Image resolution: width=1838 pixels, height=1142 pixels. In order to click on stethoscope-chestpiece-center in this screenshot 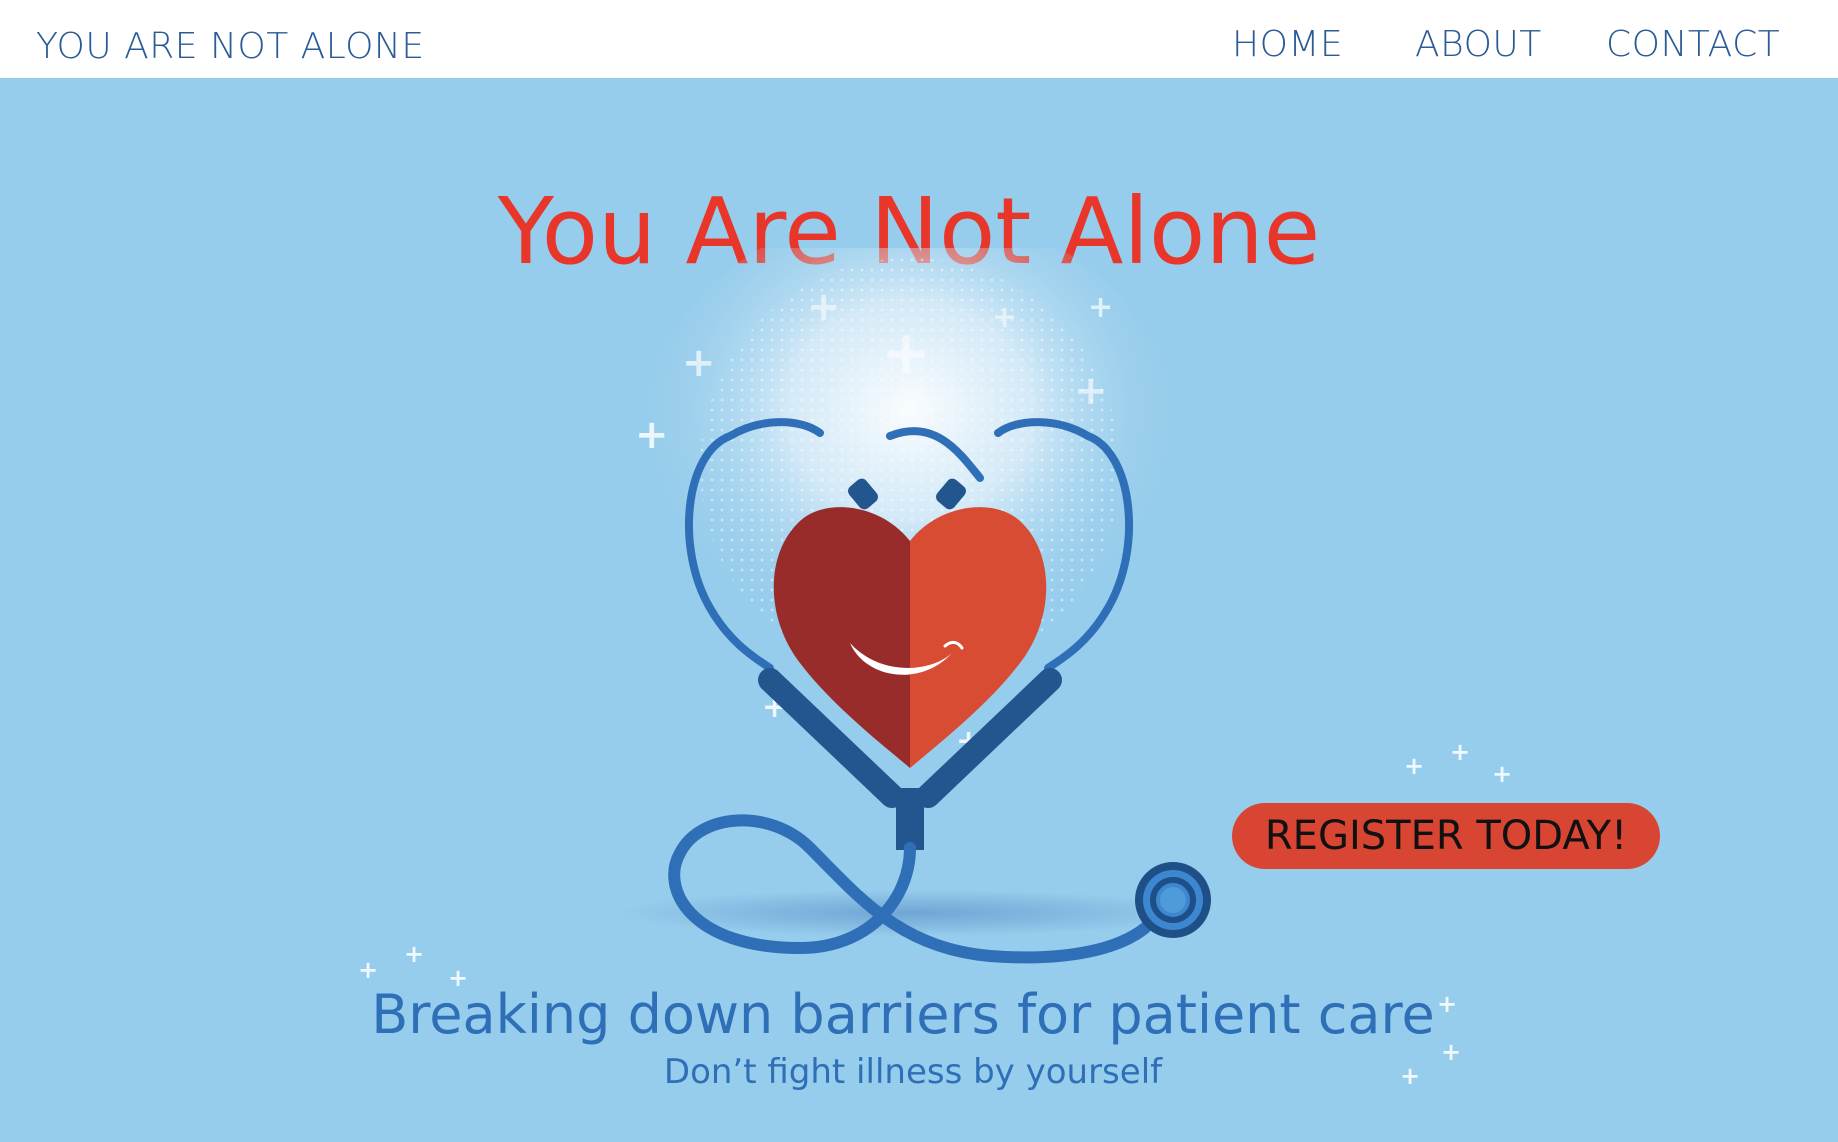, I will do `click(1173, 900)`.